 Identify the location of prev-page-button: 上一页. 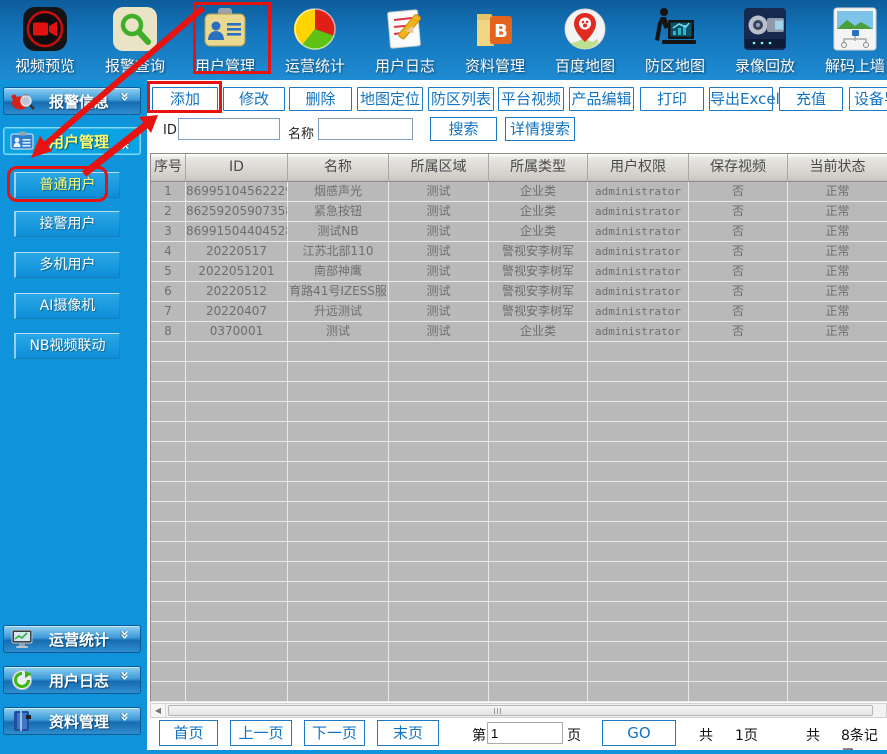
(261, 733).